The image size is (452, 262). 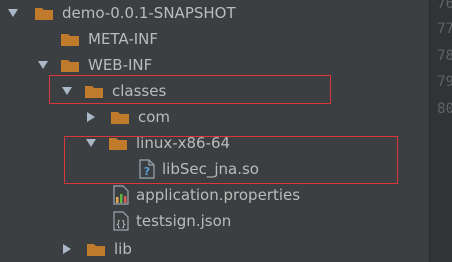 What do you see at coordinates (444, 56) in the screenshot?
I see `line-number: 78` at bounding box center [444, 56].